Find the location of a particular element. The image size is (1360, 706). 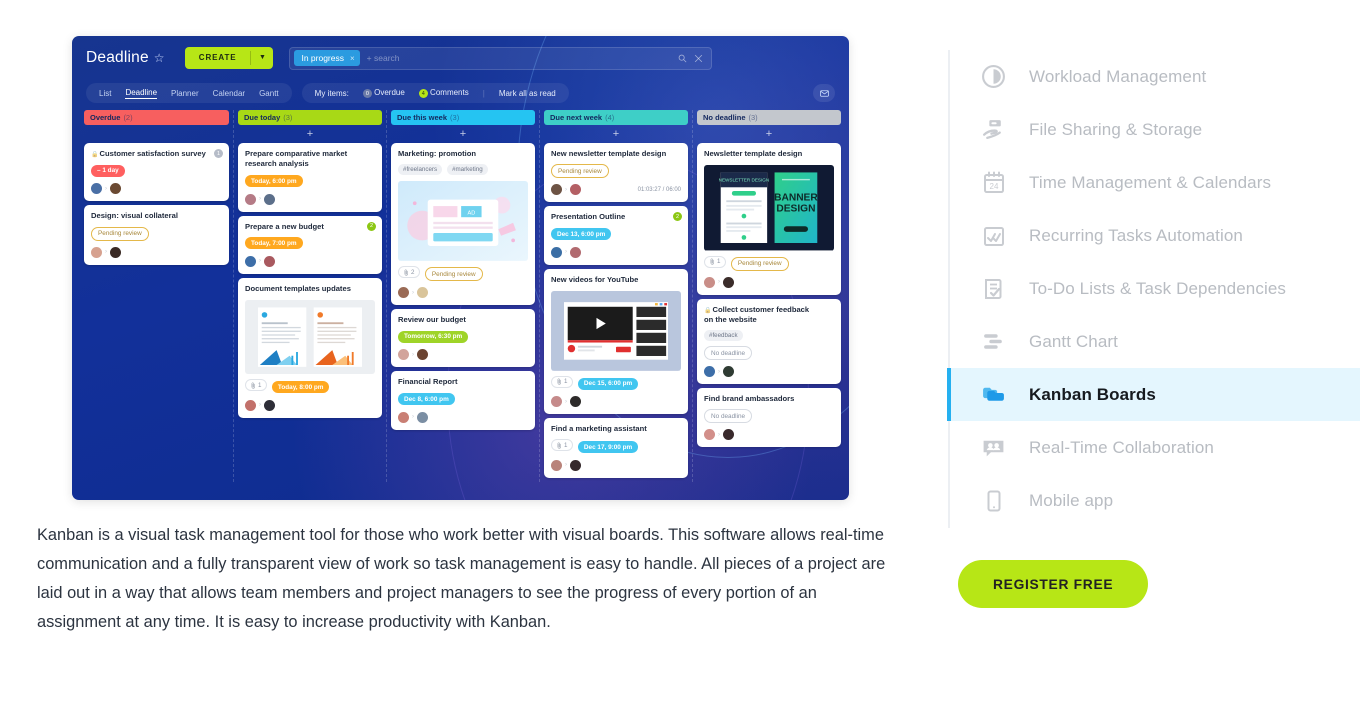

close-icon: × is located at coordinates (352, 58).